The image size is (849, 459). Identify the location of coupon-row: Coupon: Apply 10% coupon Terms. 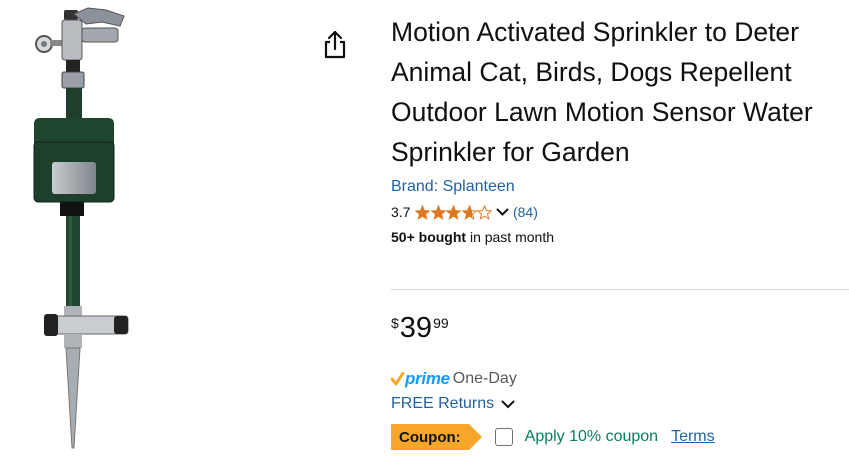
(553, 437).